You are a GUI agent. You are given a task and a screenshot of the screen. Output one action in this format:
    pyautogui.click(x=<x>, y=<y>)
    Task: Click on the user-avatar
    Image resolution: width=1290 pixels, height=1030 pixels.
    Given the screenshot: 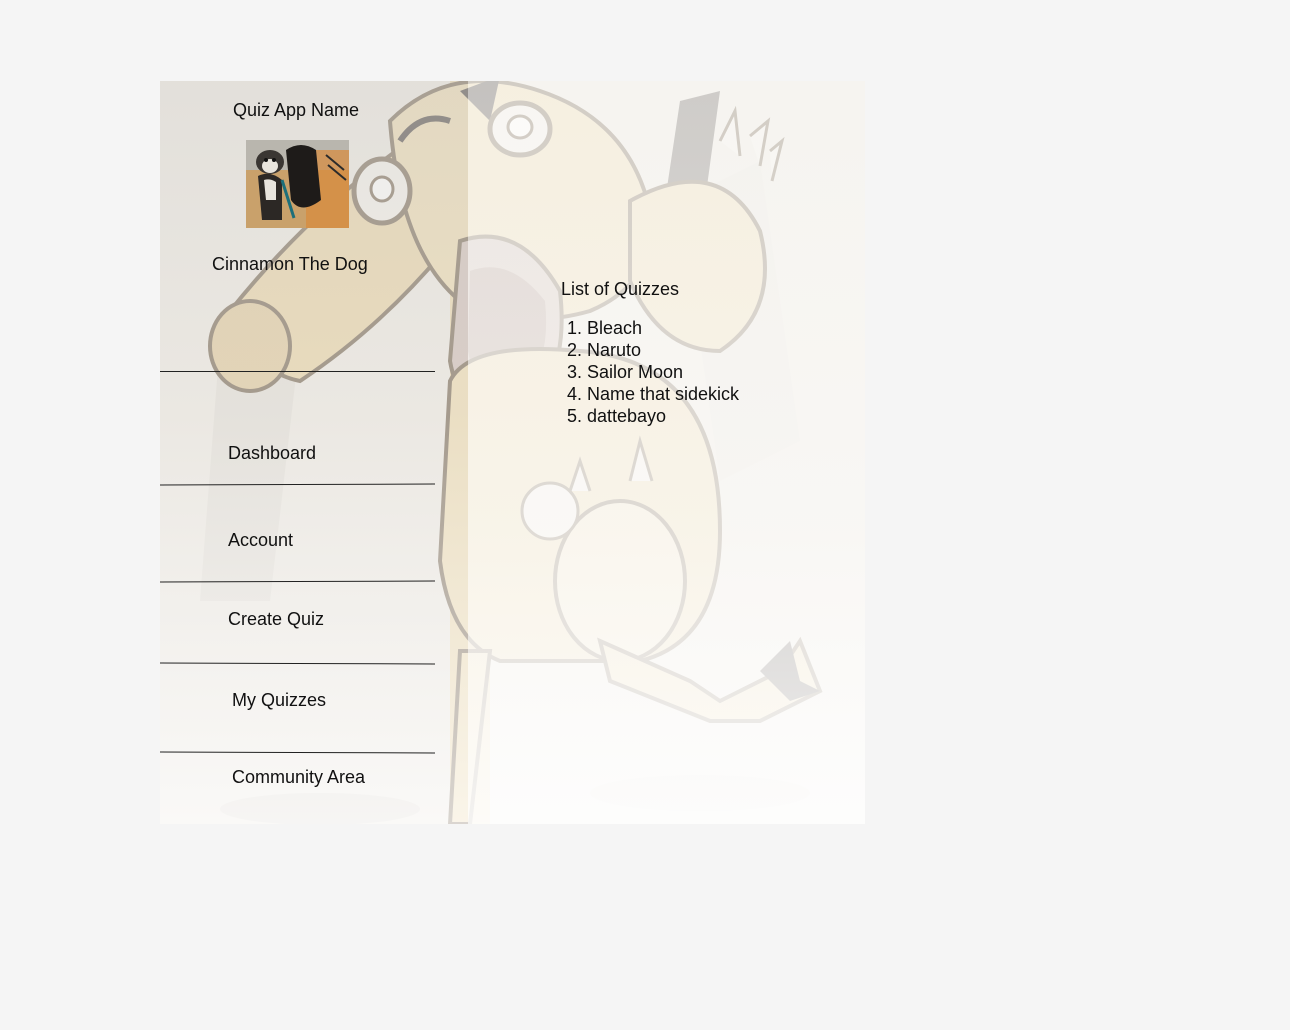 What is the action you would take?
    pyautogui.click(x=297, y=184)
    